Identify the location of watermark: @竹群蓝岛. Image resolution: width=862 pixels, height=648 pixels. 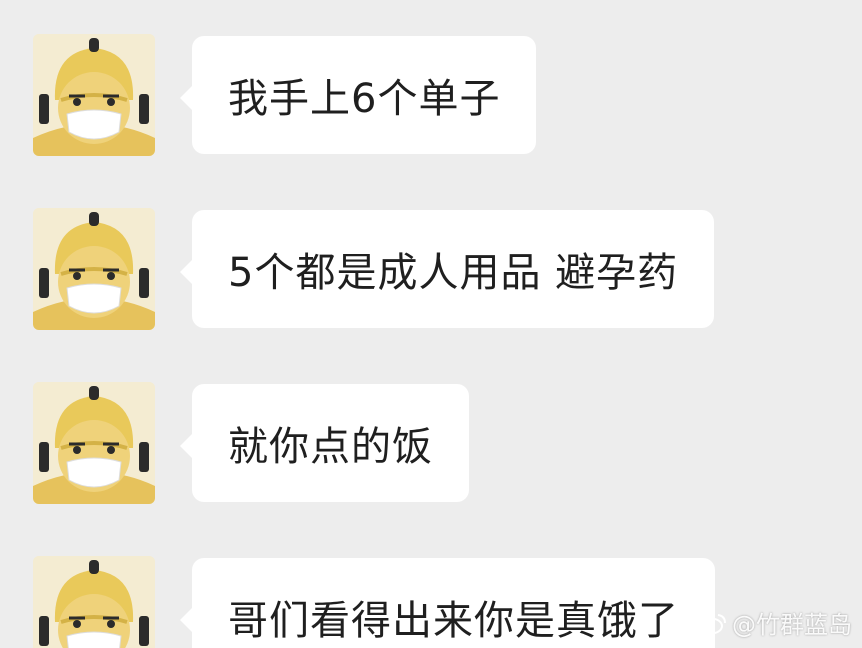
(775, 622).